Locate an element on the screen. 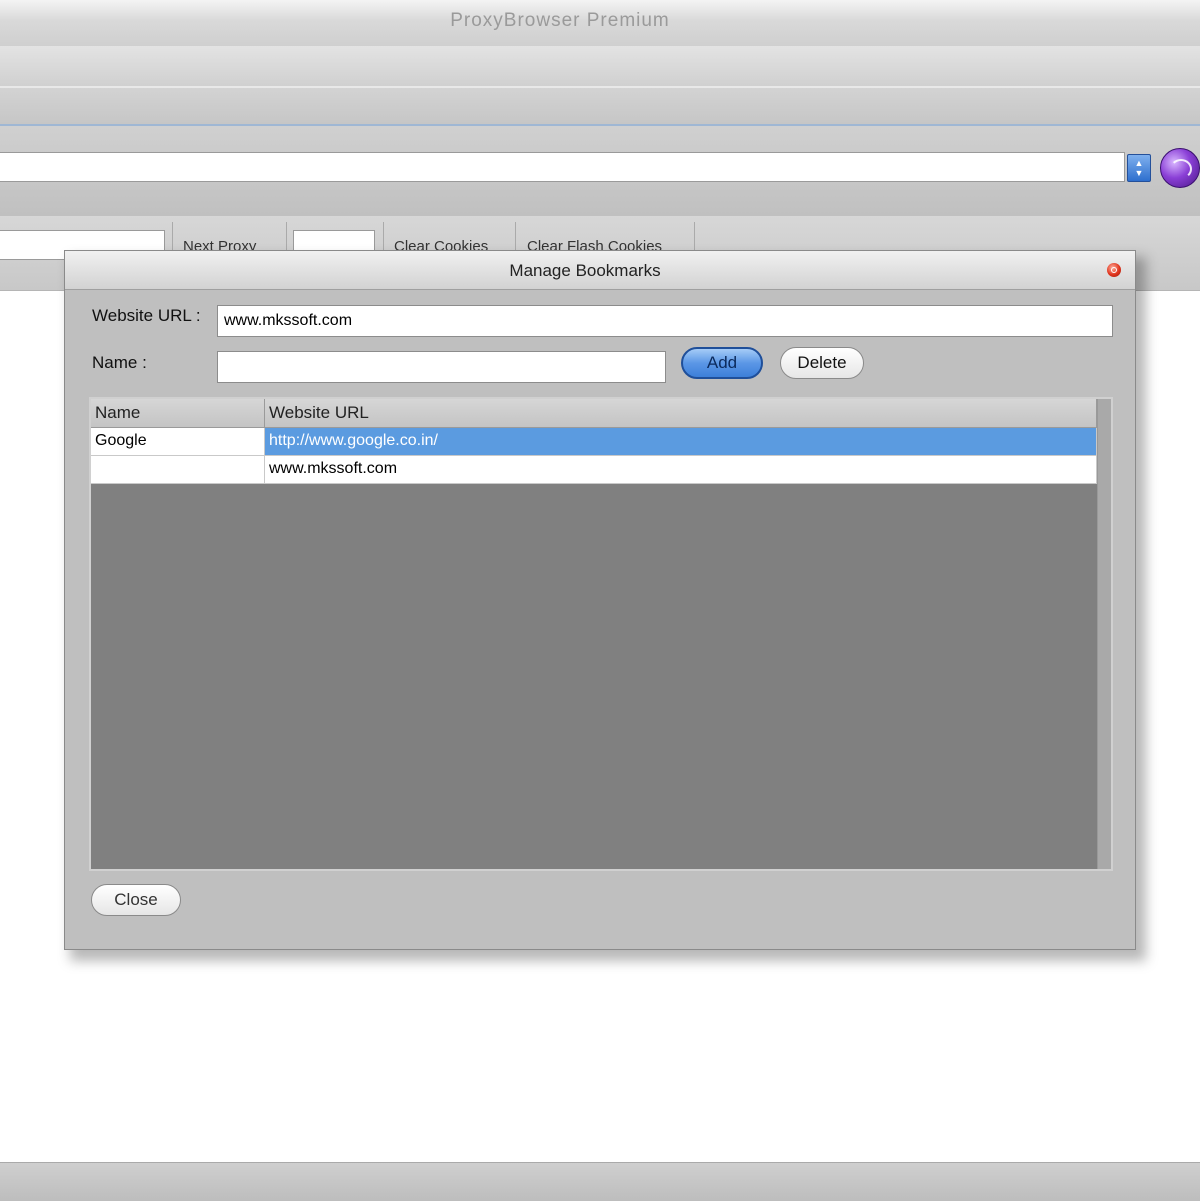 The width and height of the screenshot is (1200, 1201). table-header: Name Website URL is located at coordinates (594, 413).